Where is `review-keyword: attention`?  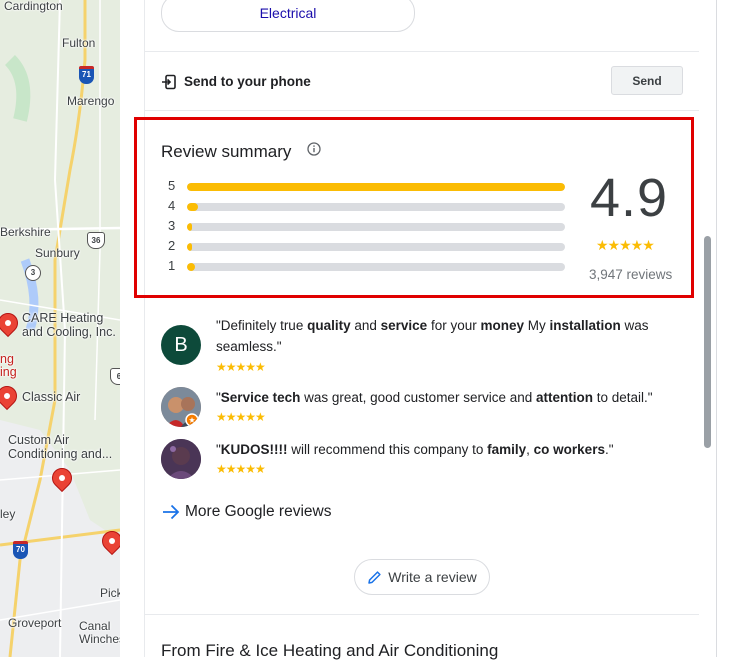
review-keyword: attention is located at coordinates (564, 397).